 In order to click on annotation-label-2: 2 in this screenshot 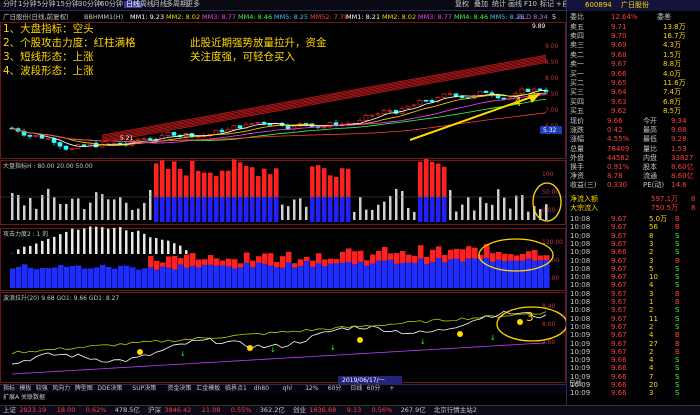, I will do `click(517, 246)`.